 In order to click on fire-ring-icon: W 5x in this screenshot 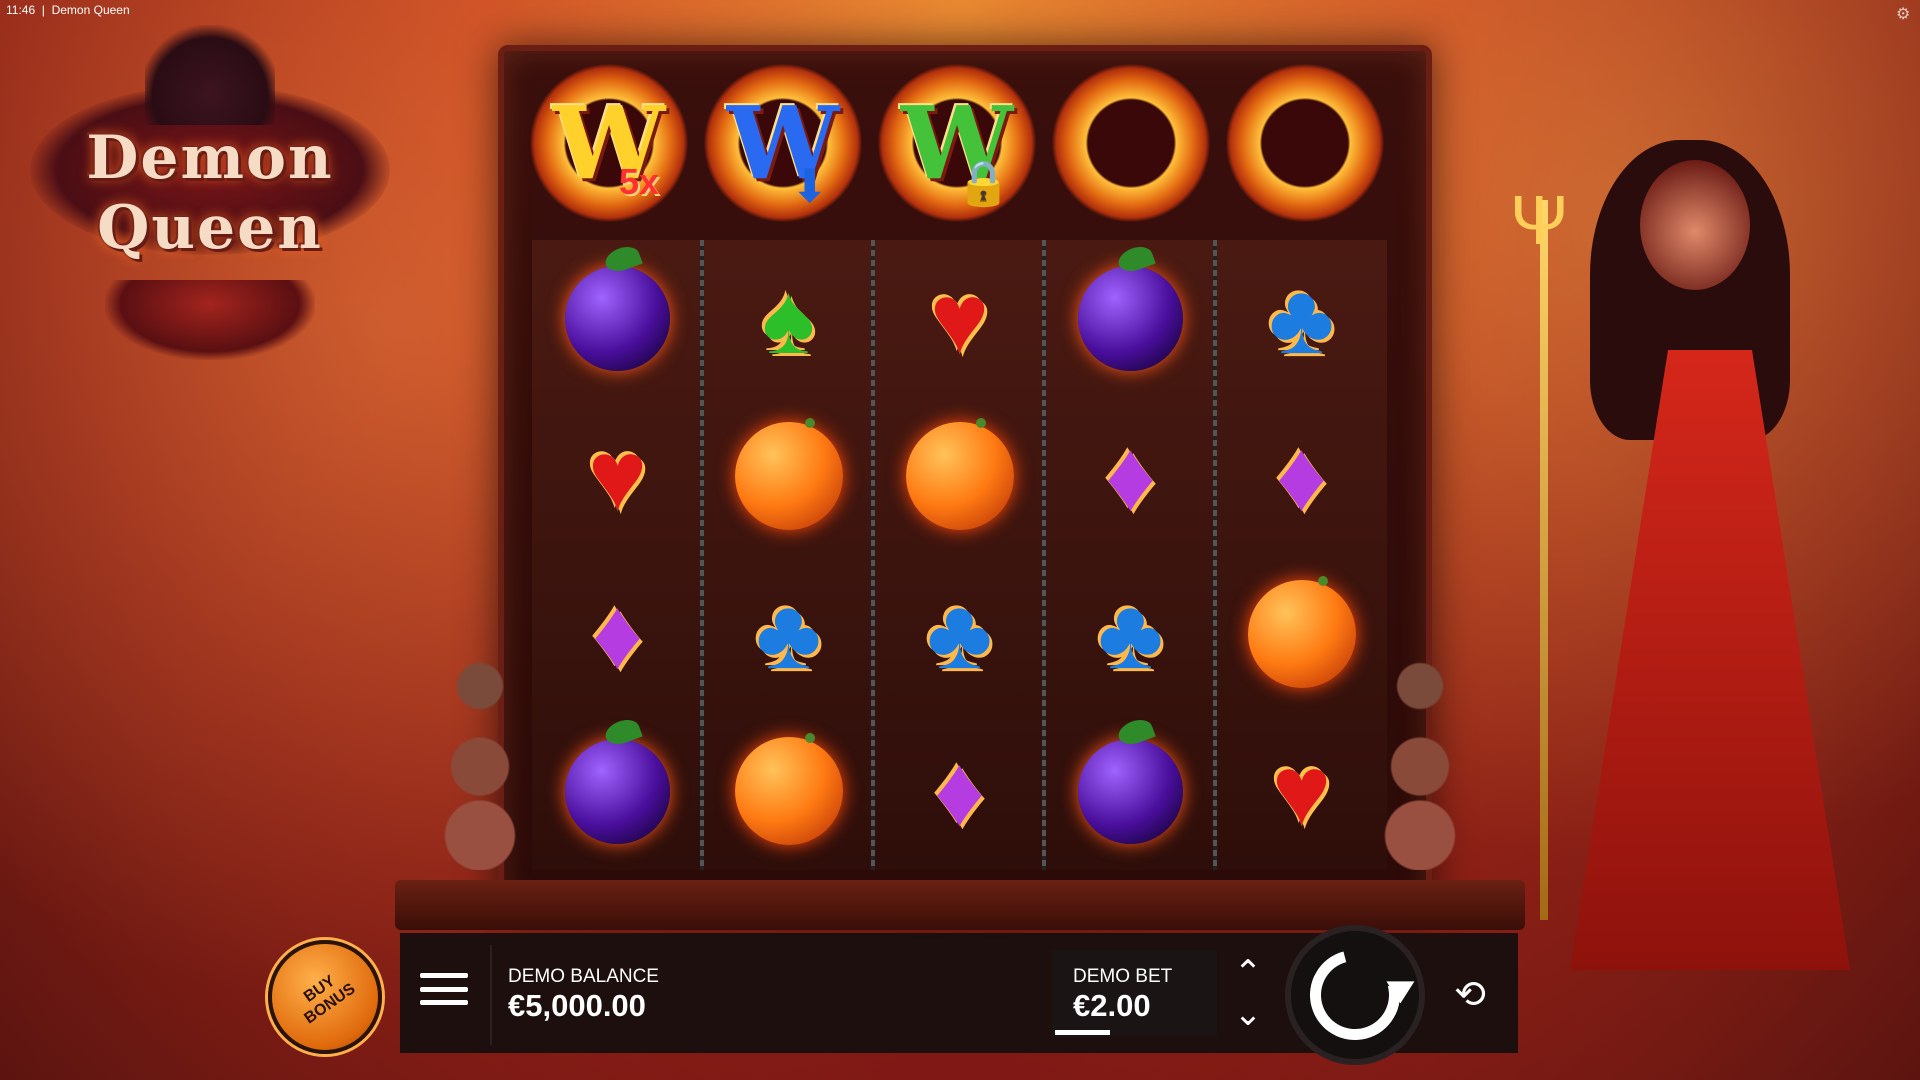, I will do `click(609, 142)`.